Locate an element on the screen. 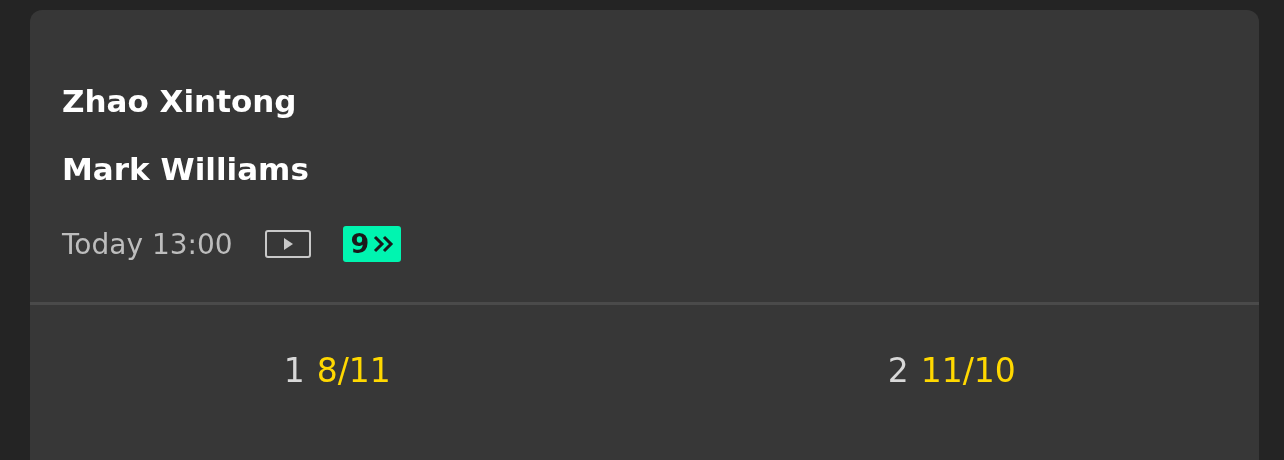 Image resolution: width=1284 pixels, height=460 pixels. markets-badge: 9 is located at coordinates (372, 244).